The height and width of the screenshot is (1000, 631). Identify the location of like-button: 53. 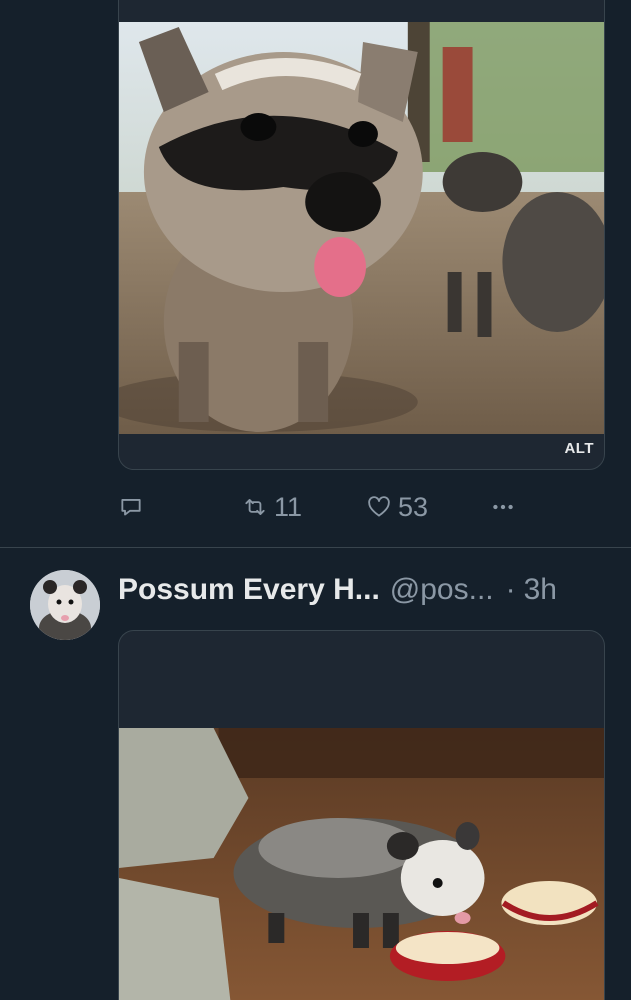
(397, 507).